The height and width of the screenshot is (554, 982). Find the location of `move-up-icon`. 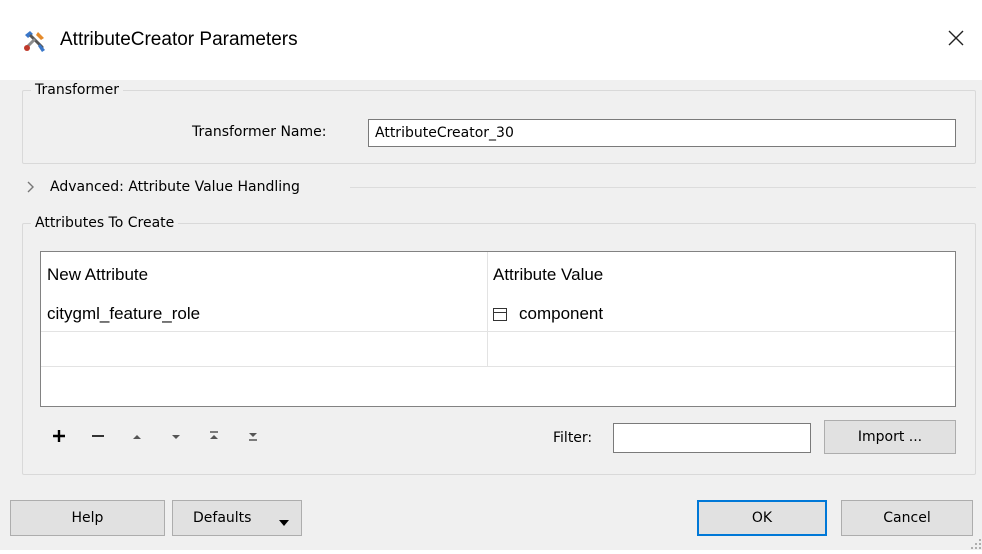

move-up-icon is located at coordinates (137, 438).